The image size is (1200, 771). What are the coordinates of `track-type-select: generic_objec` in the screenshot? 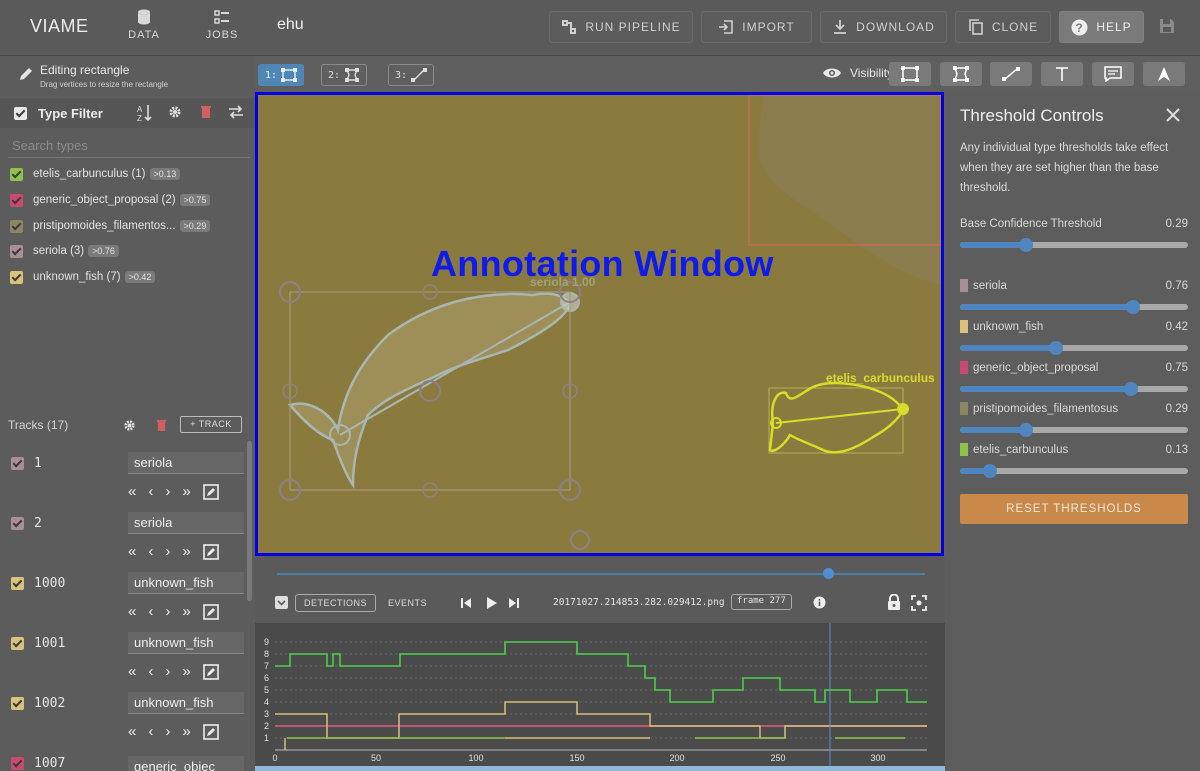 It's located at (186, 763).